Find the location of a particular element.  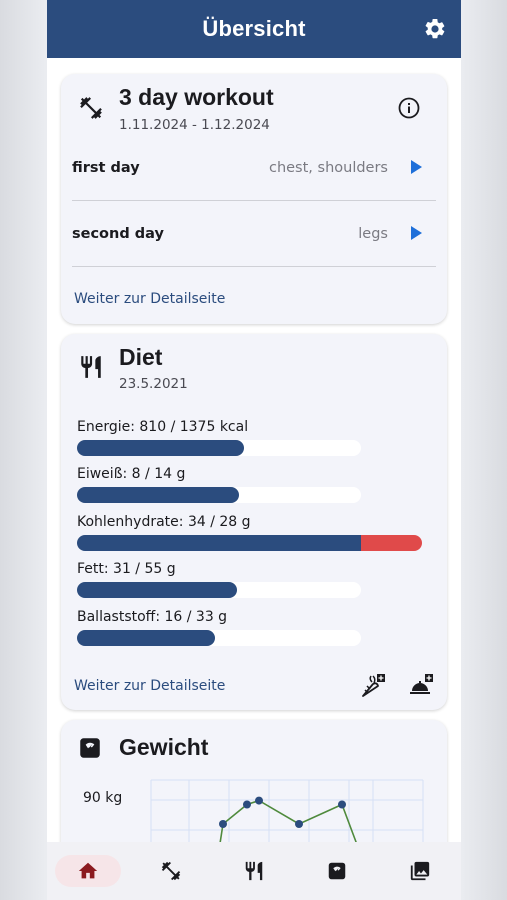

page-title: Übersicht is located at coordinates (254, 28).